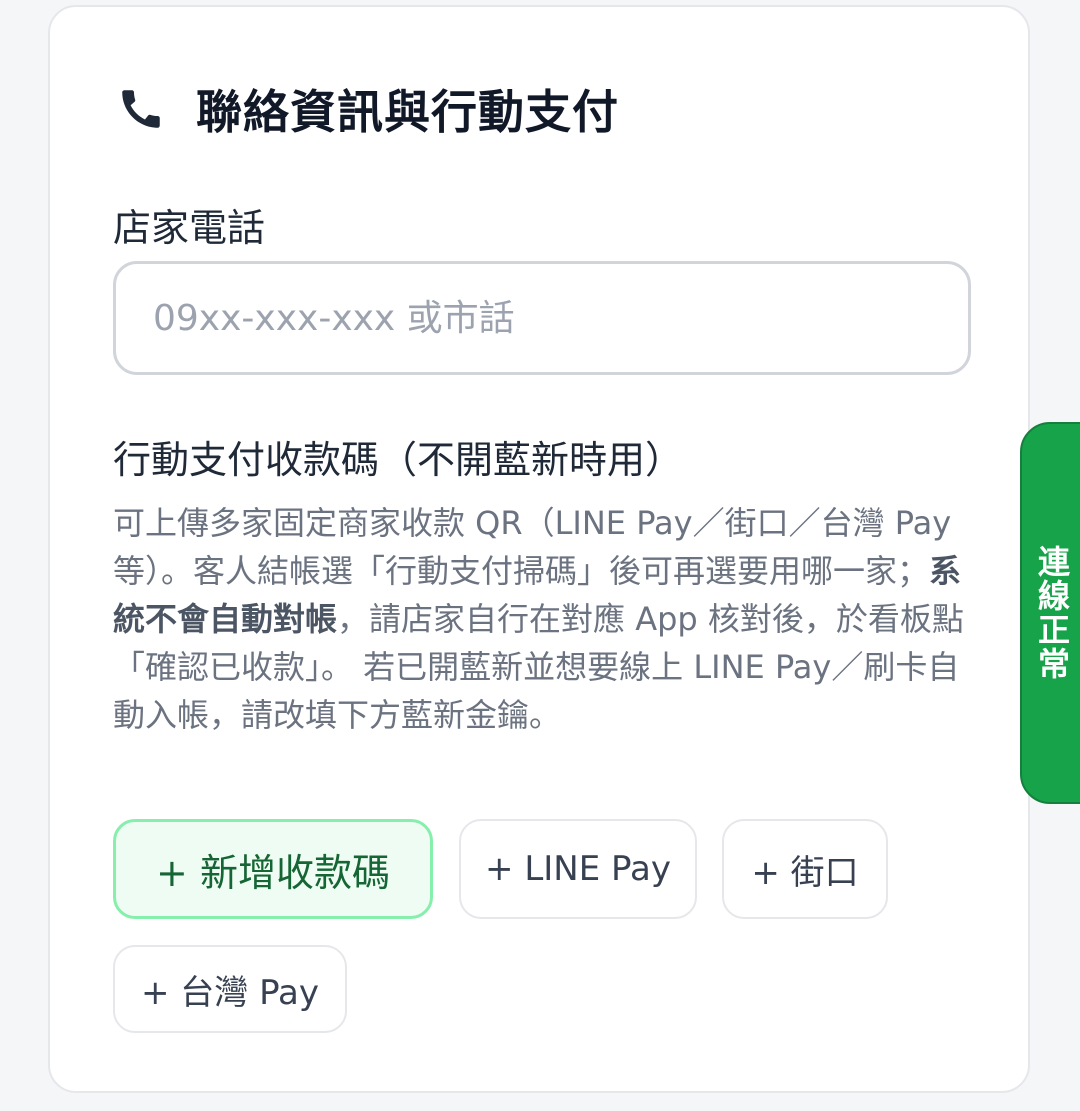 Image resolution: width=1080 pixels, height=1111 pixels. Describe the element at coordinates (398, 460) in the screenshot. I see `mobile-payment-qr-label: 行動支付收款碼（不開藍新時用）` at that location.